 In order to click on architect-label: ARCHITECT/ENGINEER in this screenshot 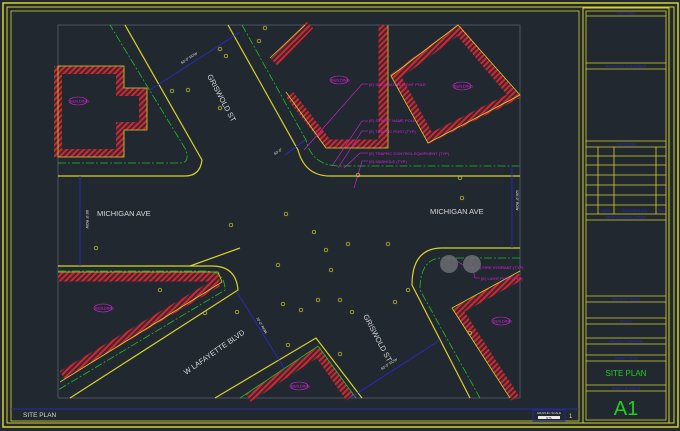, I will do `click(626, 67)`.